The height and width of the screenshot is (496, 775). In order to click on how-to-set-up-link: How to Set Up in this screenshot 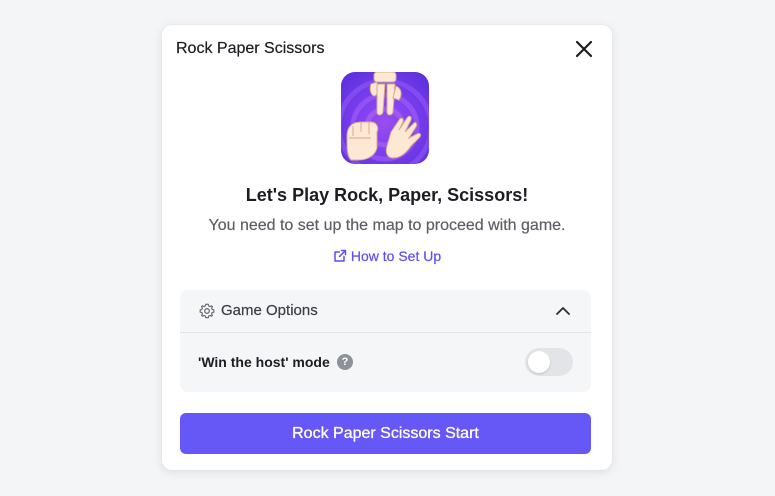, I will do `click(387, 256)`.